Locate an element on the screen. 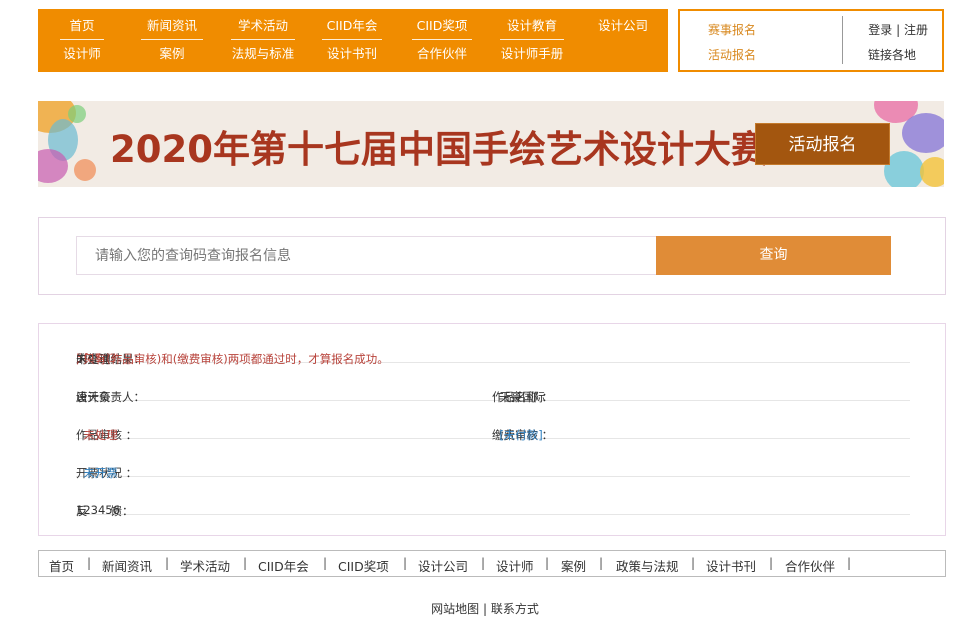 The width and height of the screenshot is (970, 624). nav-link-annual-meeting: CIID年会 is located at coordinates (352, 26).